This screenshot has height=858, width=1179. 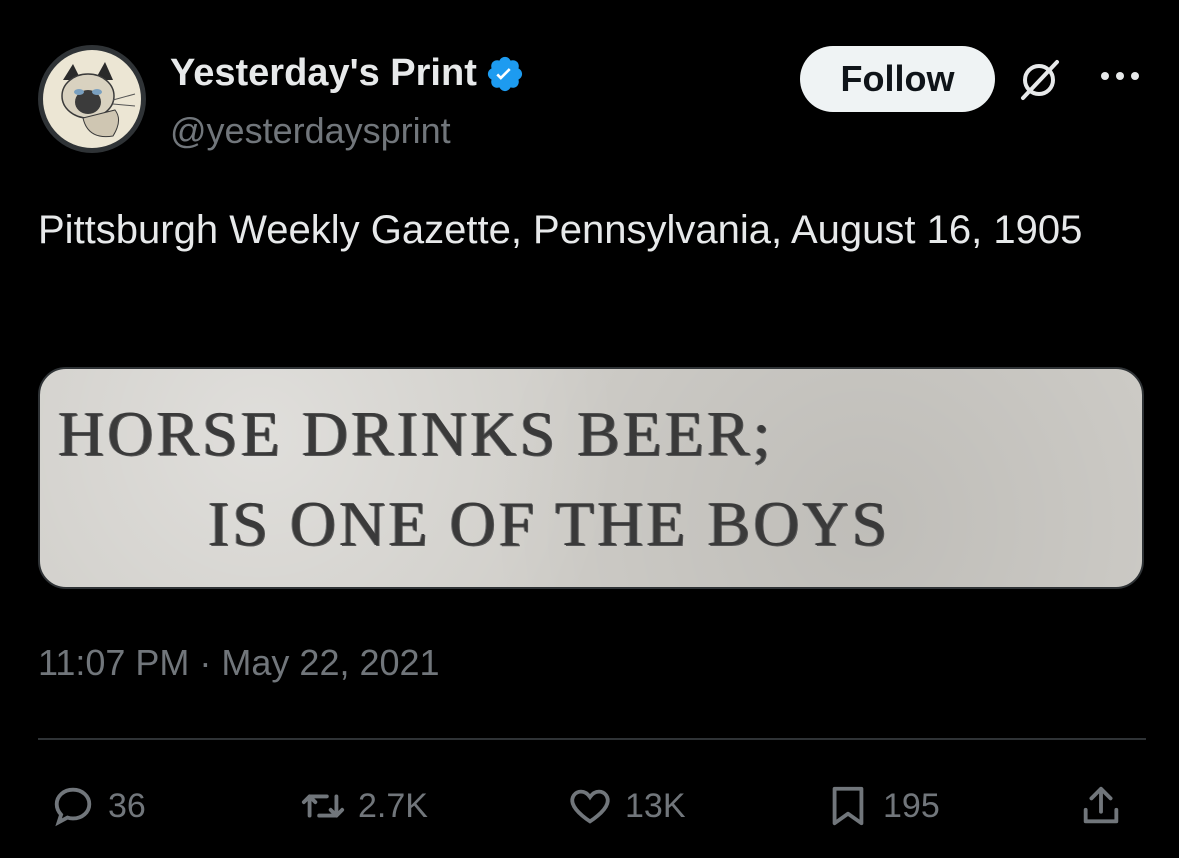 What do you see at coordinates (848, 806) in the screenshot?
I see `bookmark-icon` at bounding box center [848, 806].